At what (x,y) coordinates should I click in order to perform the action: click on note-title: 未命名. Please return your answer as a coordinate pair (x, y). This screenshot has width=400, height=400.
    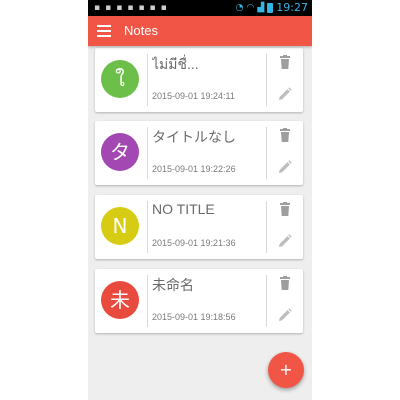
    Looking at the image, I should click on (173, 285).